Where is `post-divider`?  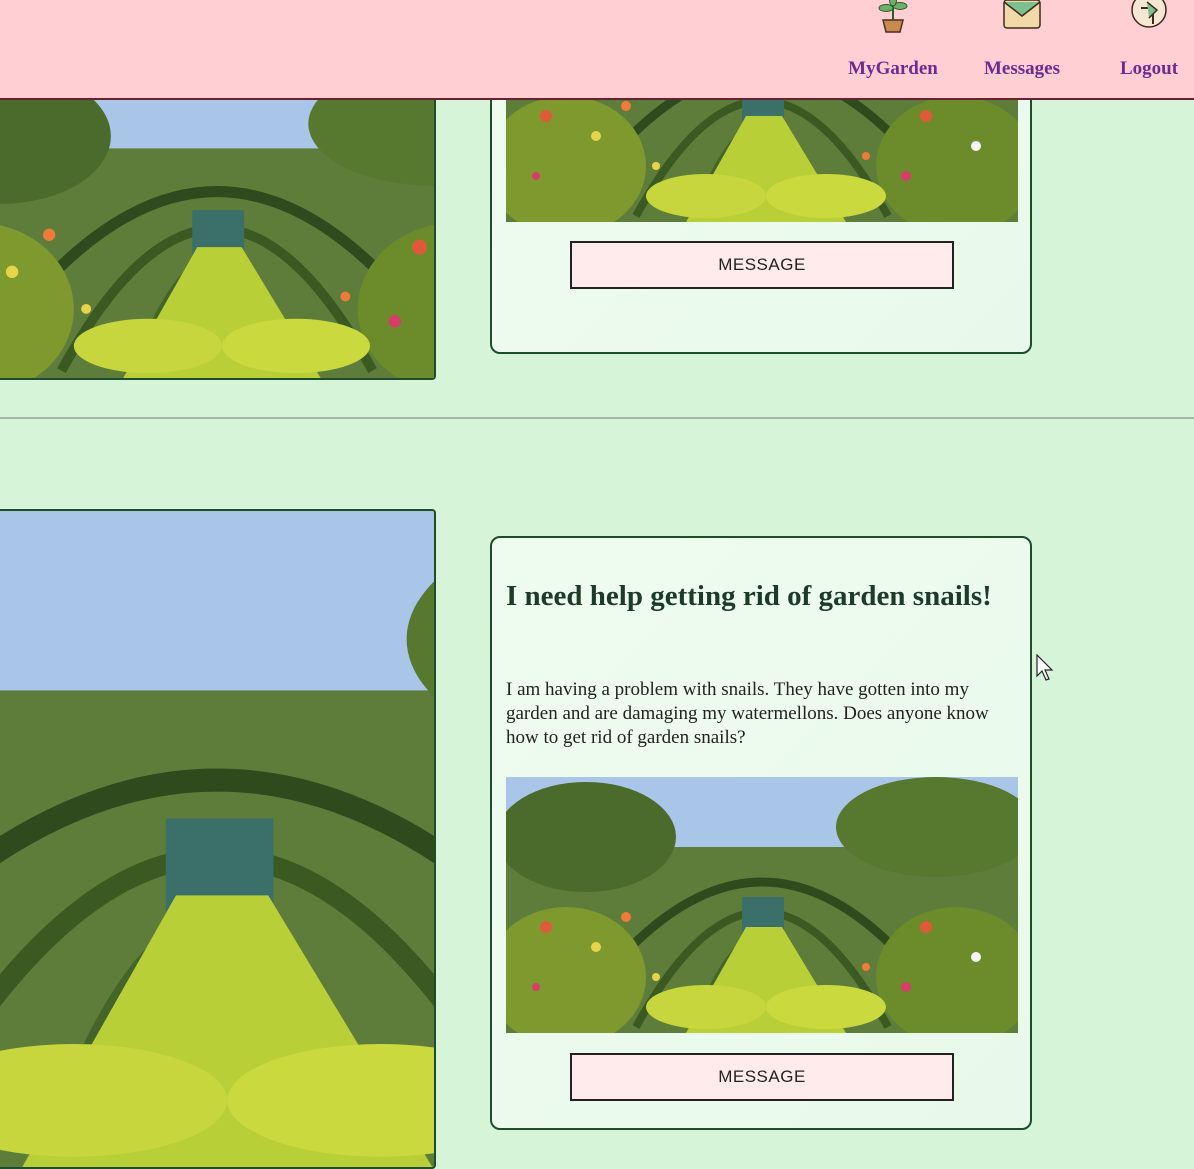 post-divider is located at coordinates (597, 418).